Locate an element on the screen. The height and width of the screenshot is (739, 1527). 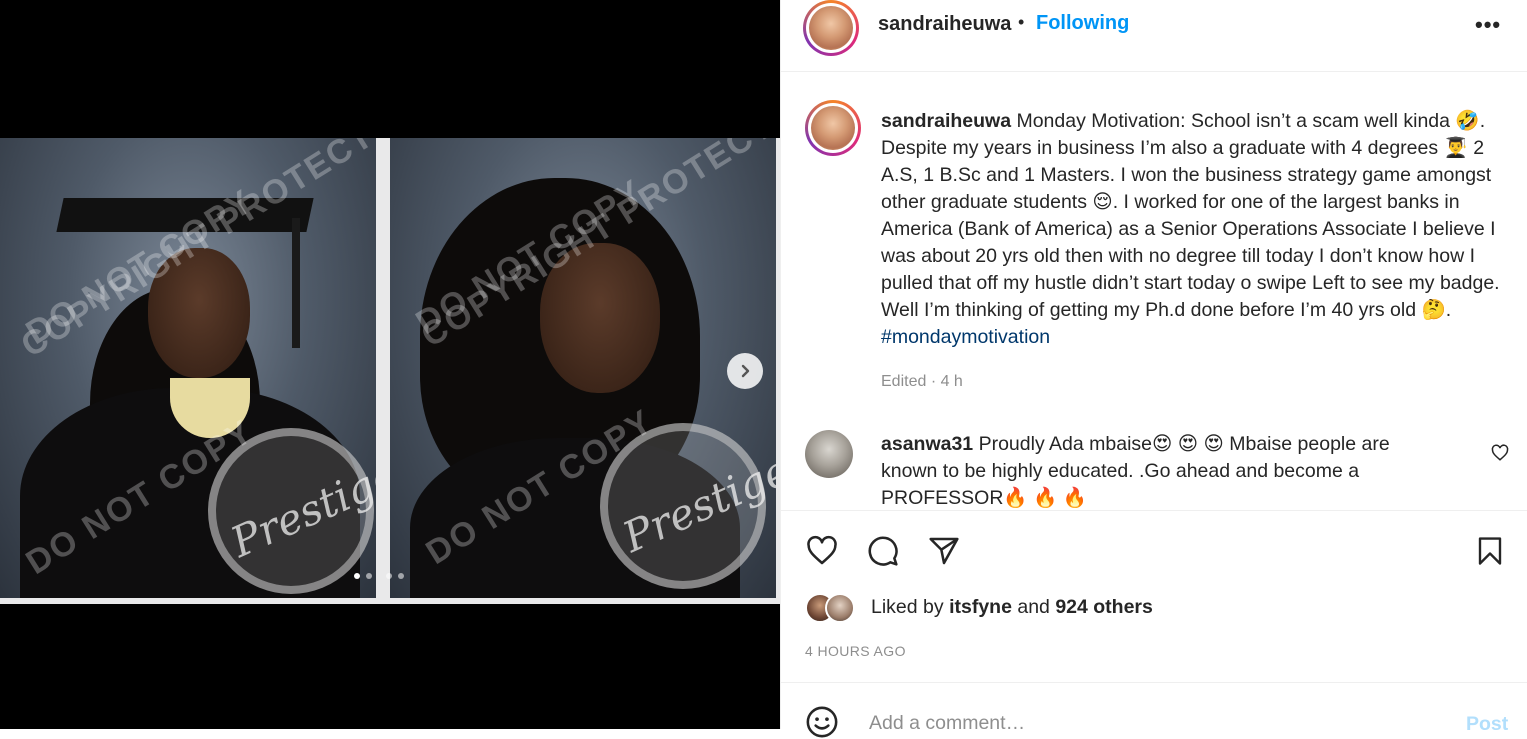
comment-icon is located at coordinates (883, 551).